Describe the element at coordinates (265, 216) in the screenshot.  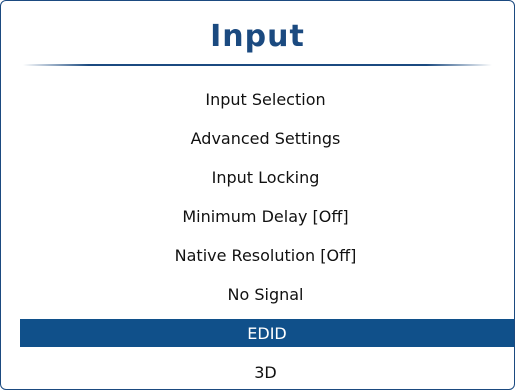
I see `menu-item-minimum-delay: Minimum Delay [Off]` at that location.